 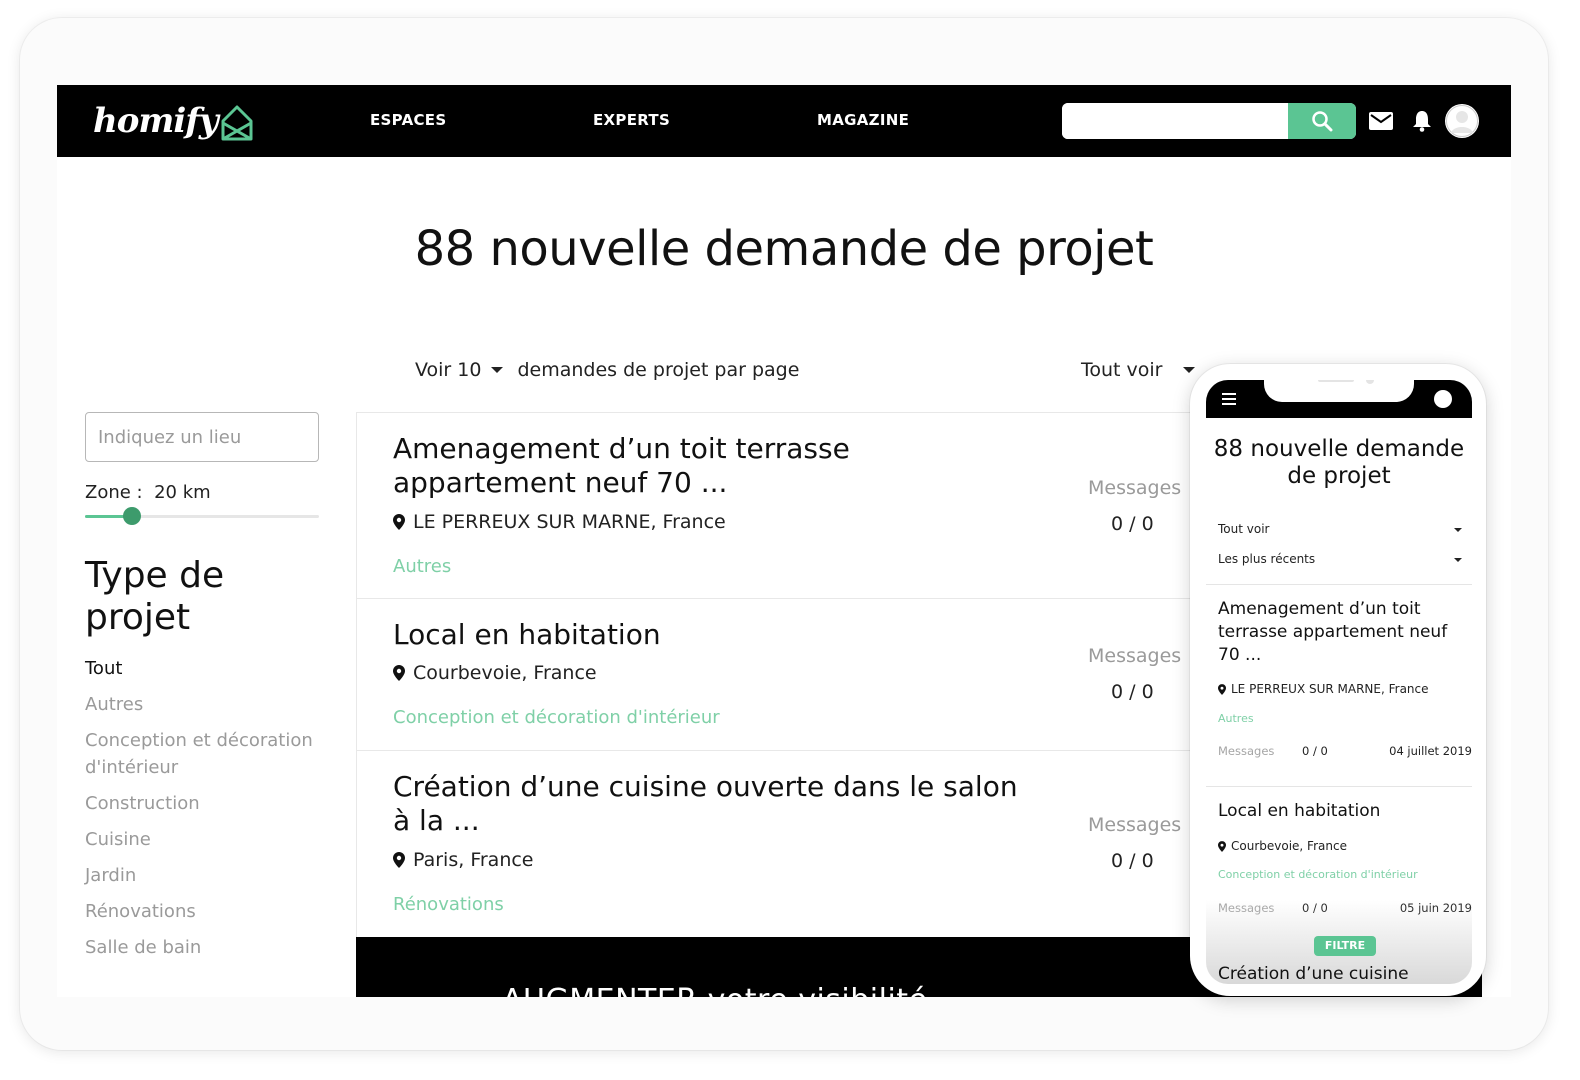 What do you see at coordinates (556, 717) in the screenshot?
I see `project-category: Conception et décoration d'intérieur` at bounding box center [556, 717].